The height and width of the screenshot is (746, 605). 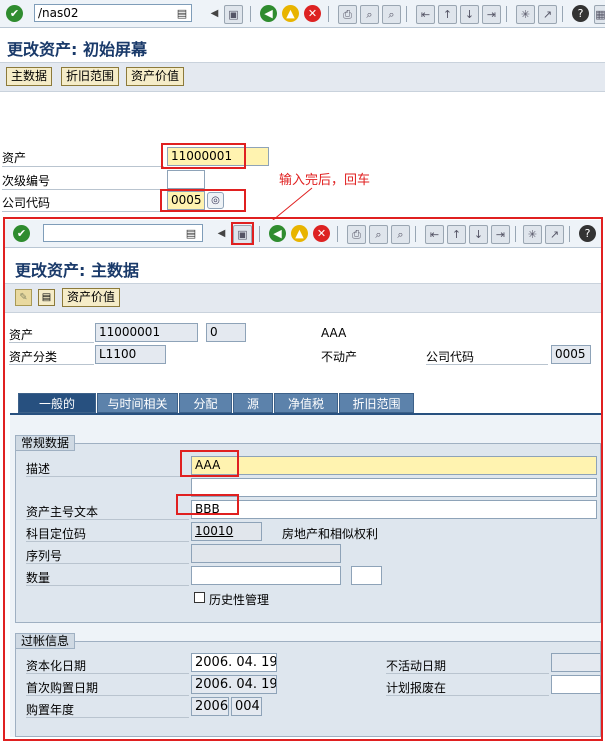 I want to click on serial-number-input, so click(x=266, y=553).